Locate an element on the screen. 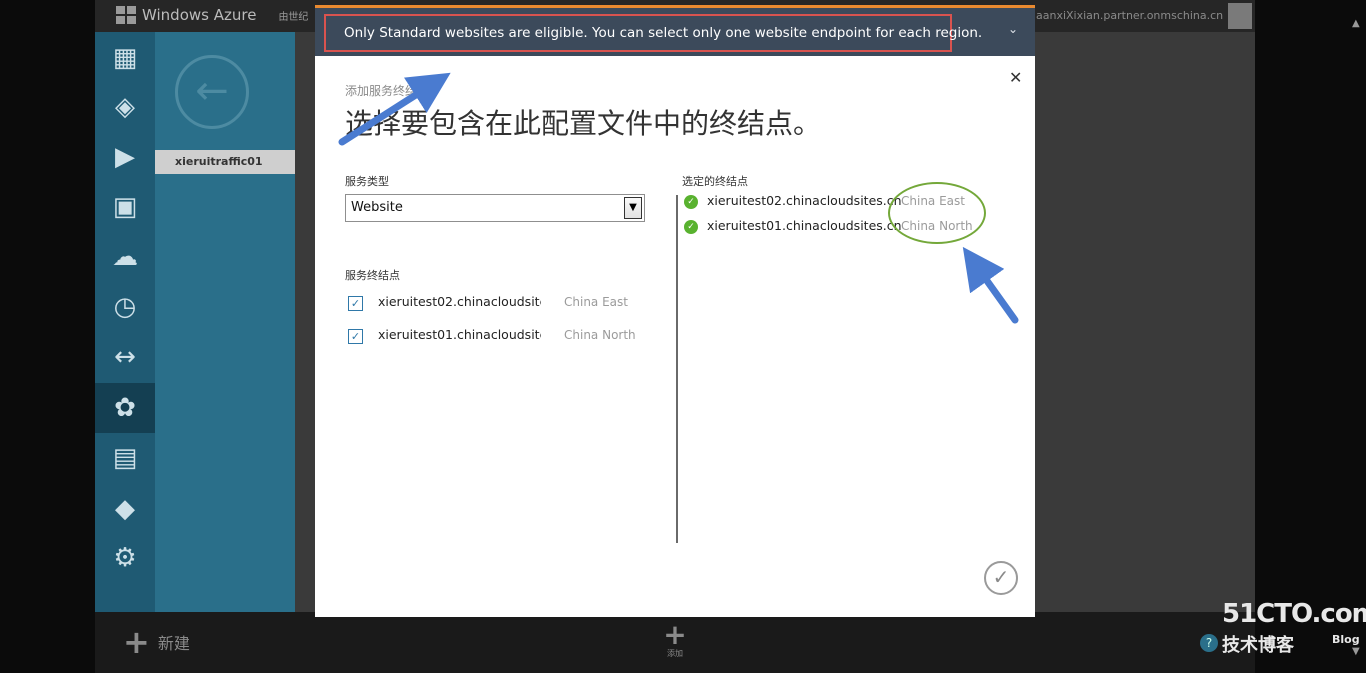 This screenshot has height=673, width=1366. column-divider is located at coordinates (677, 369).